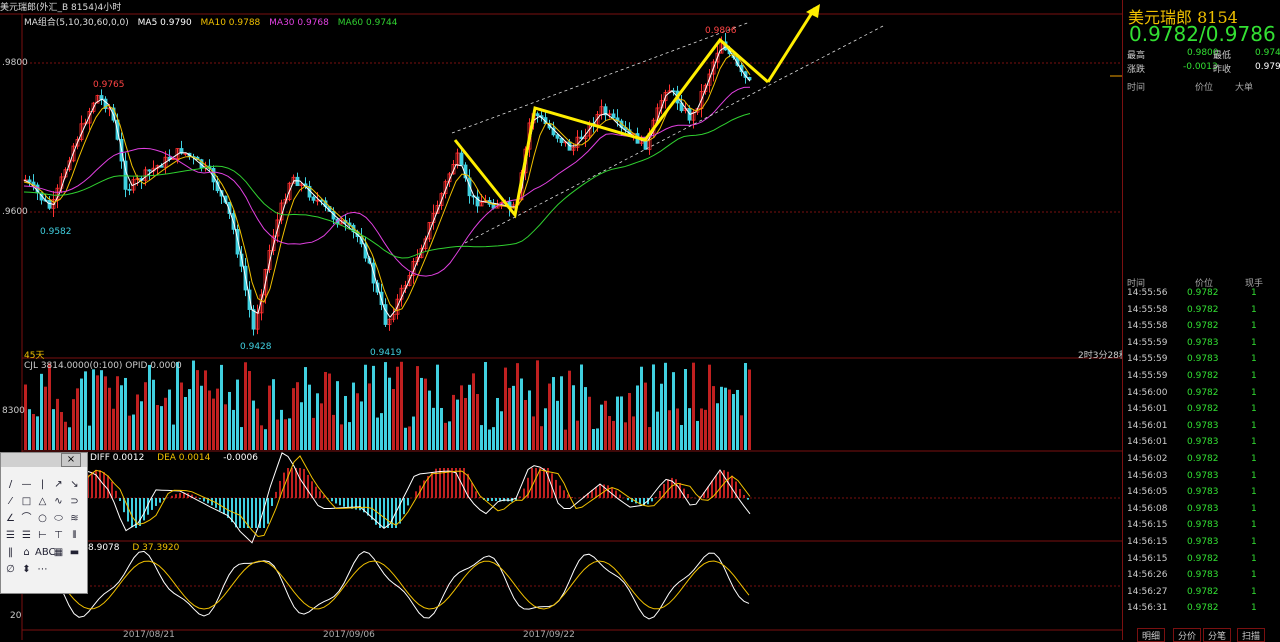  Describe the element at coordinates (61, 8) in the screenshot. I see `window-title: 美元瑞郎(外汇_B 8154)4小时` at that location.